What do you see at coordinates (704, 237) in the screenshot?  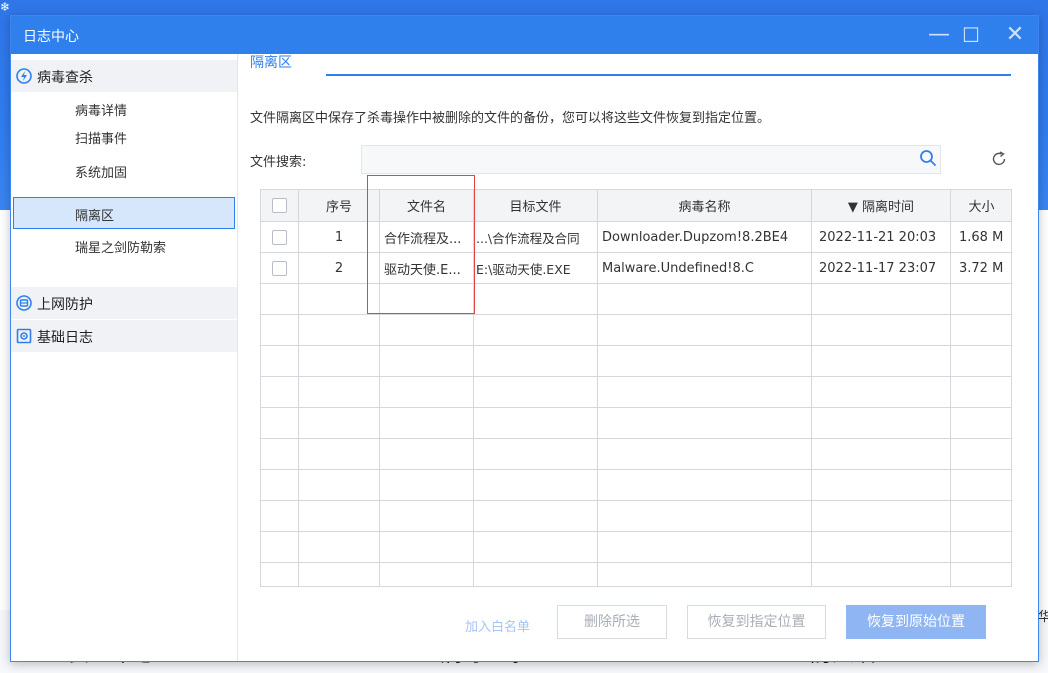 I see `row-virus-name: Downloader.Dupzom!8.2BE4` at bounding box center [704, 237].